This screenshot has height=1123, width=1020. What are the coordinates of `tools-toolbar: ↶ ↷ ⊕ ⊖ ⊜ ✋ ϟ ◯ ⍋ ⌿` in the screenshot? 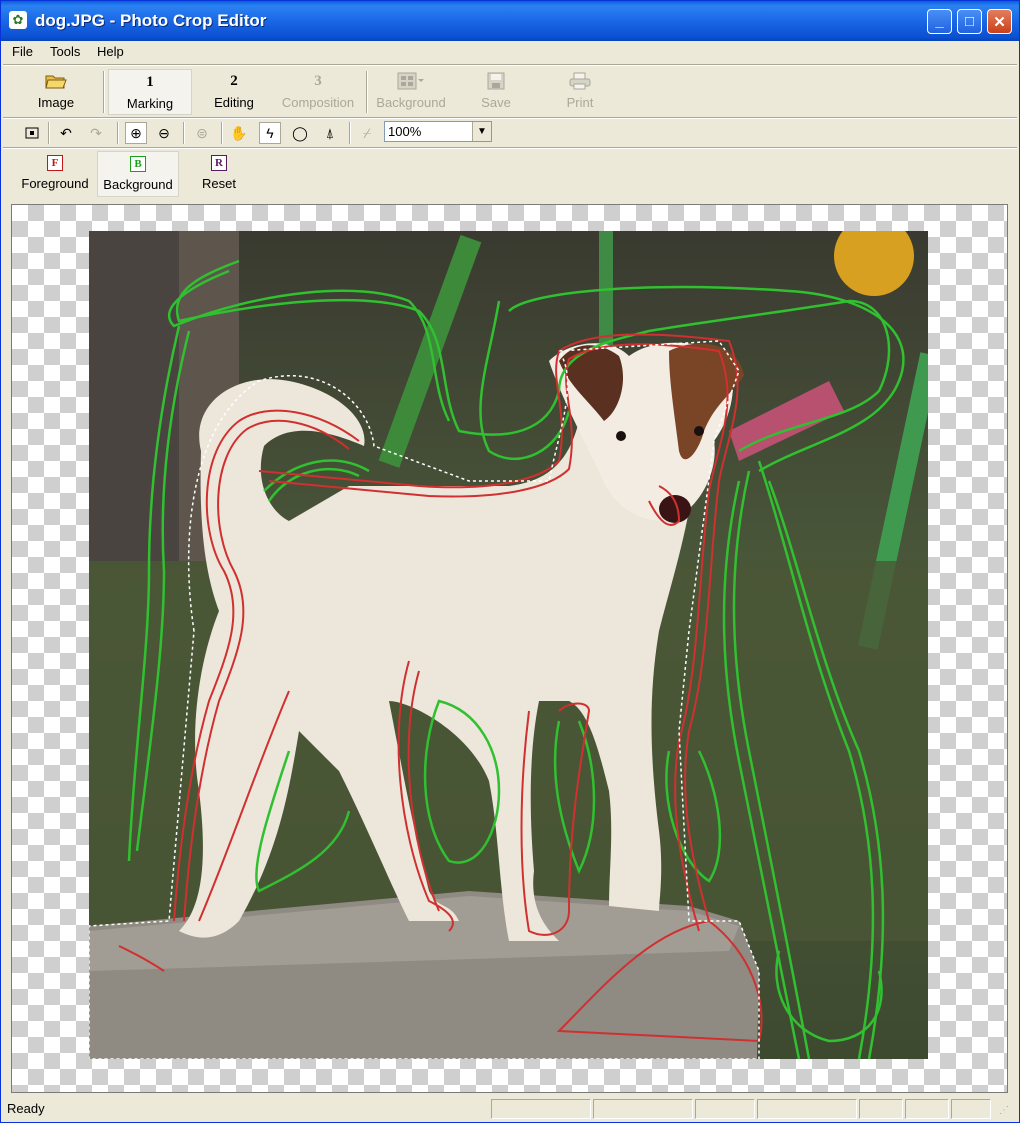 It's located at (510, 133).